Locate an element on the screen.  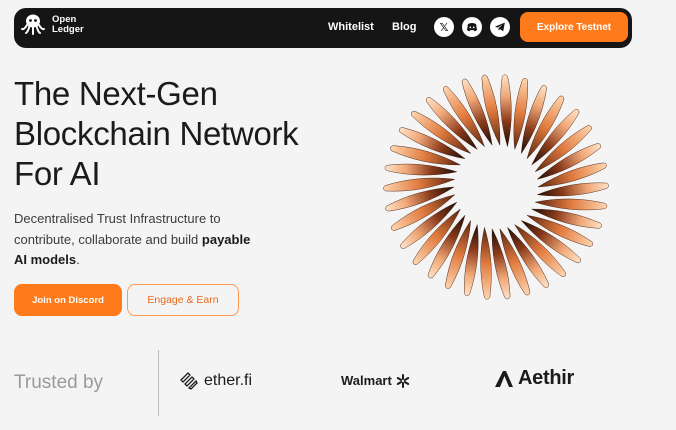
walmart-text: Walmart is located at coordinates (366, 380).